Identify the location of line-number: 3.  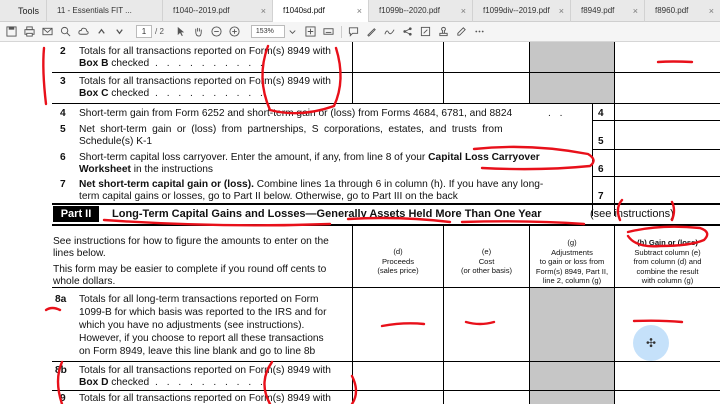
(63, 81).